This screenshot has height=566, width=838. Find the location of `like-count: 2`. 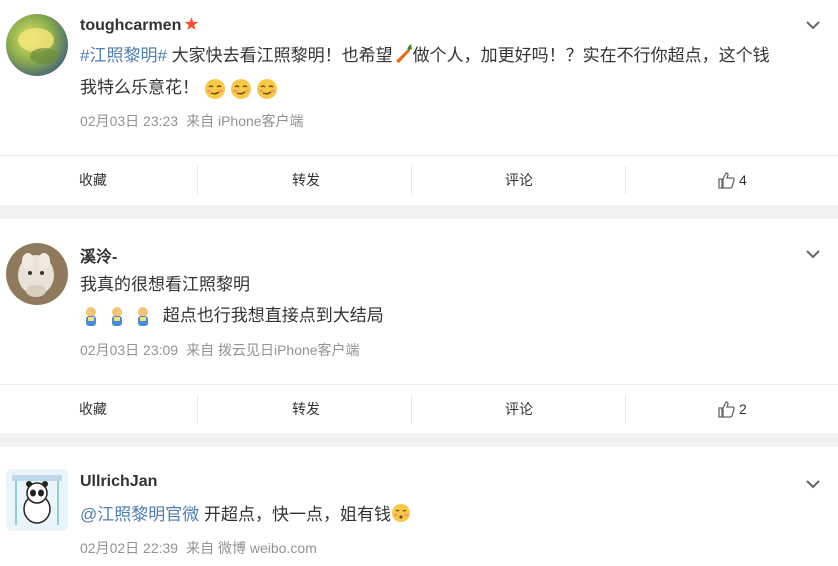

like-count: 2 is located at coordinates (743, 409).